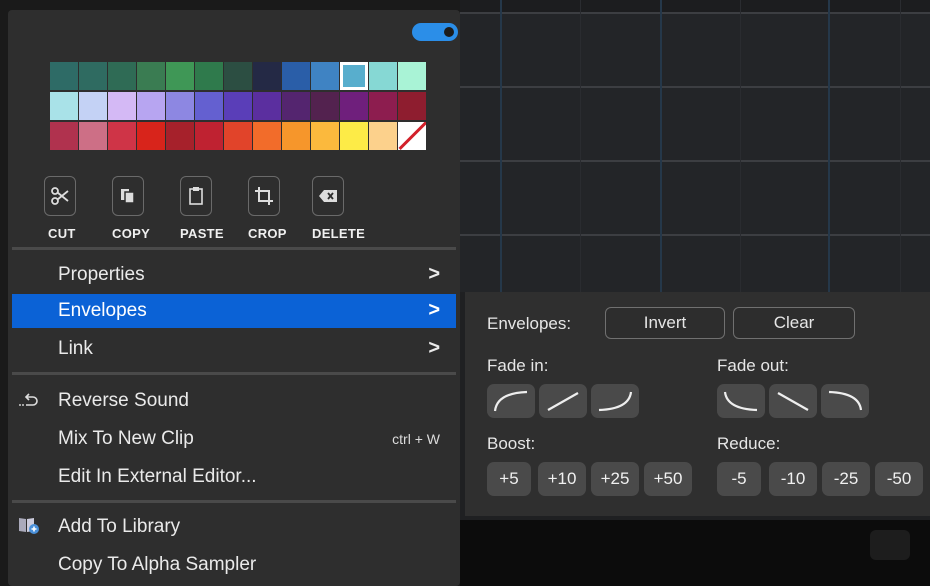  Describe the element at coordinates (128, 196) in the screenshot. I see `copy-icon` at that location.